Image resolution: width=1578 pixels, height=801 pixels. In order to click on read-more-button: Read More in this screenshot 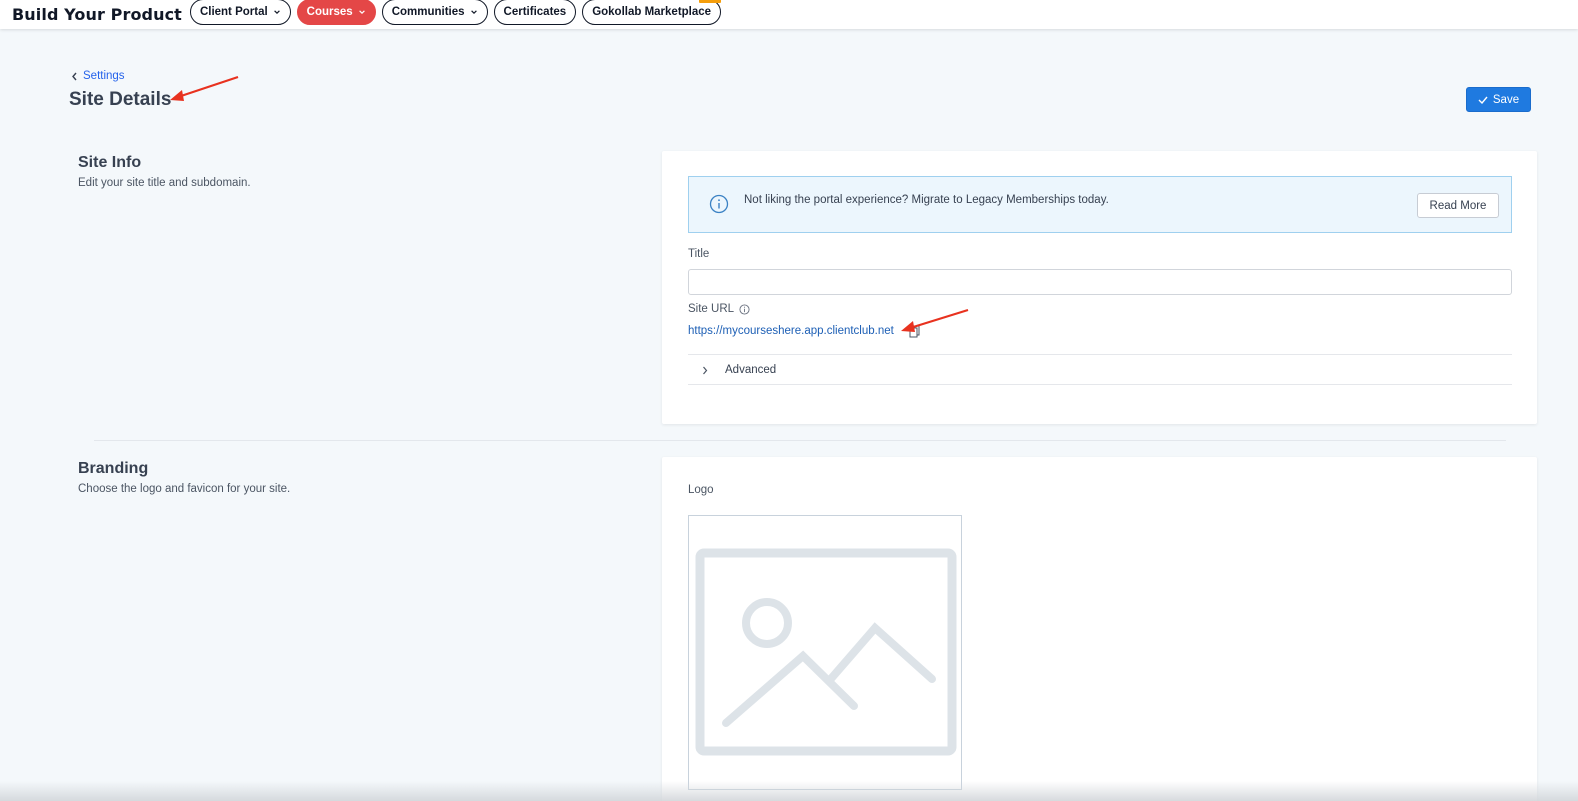, I will do `click(1458, 205)`.